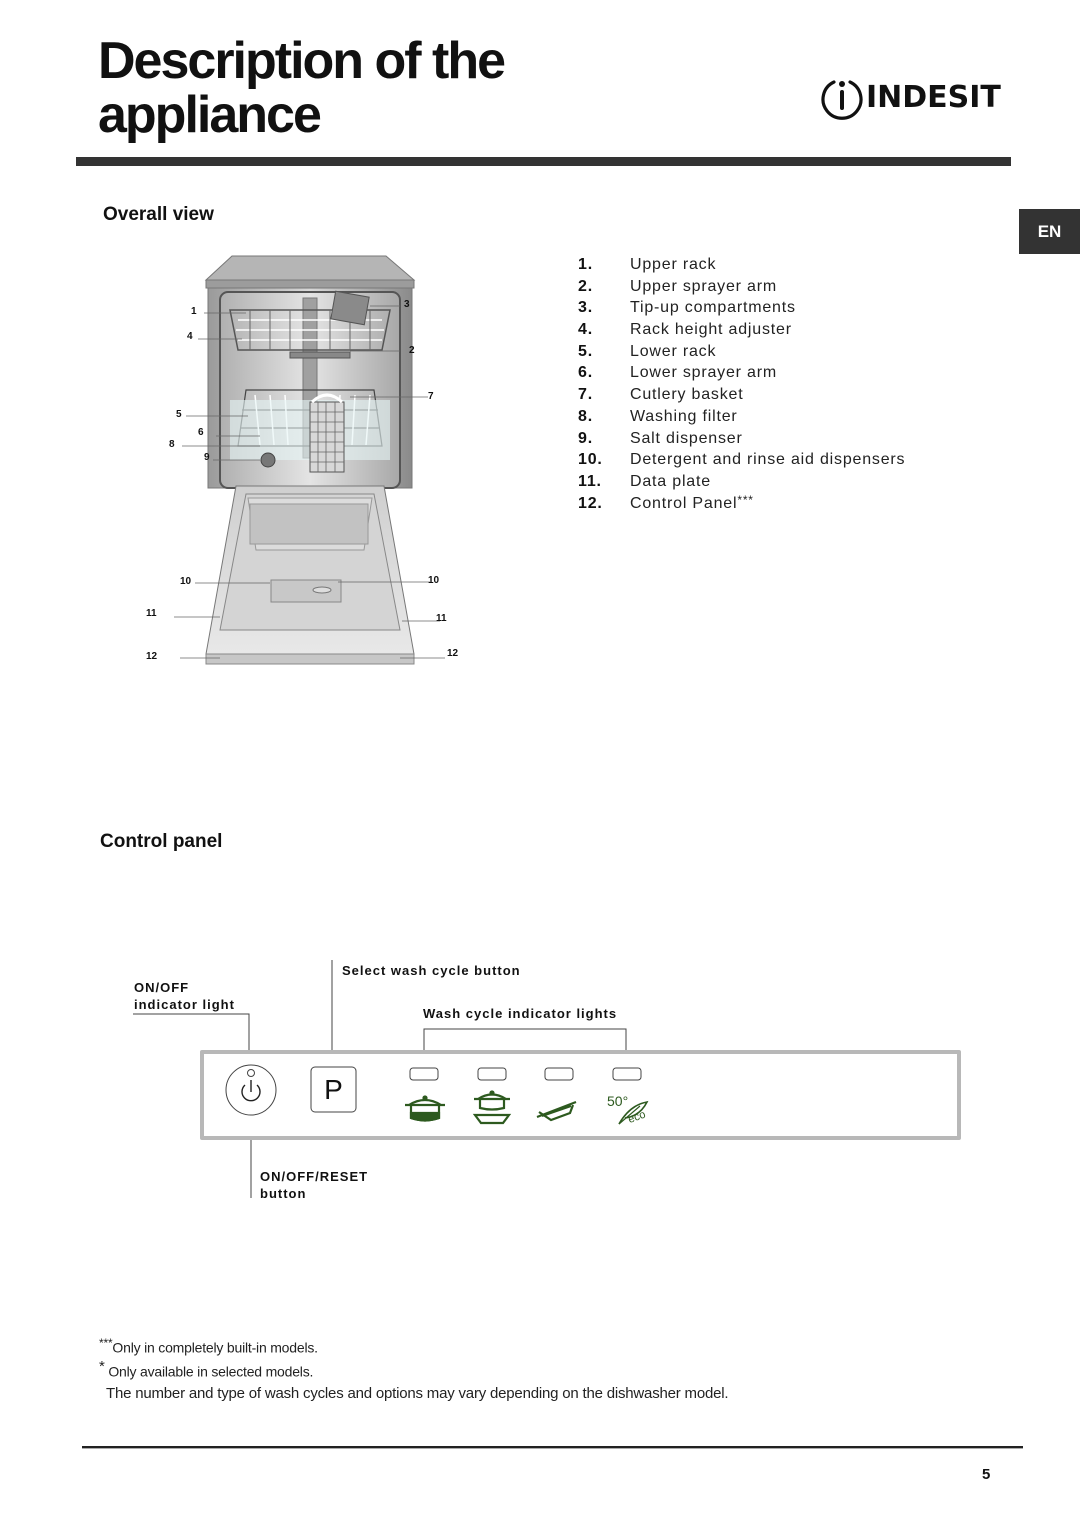  I want to click on control-panel-leaders, so click(380, 1079).